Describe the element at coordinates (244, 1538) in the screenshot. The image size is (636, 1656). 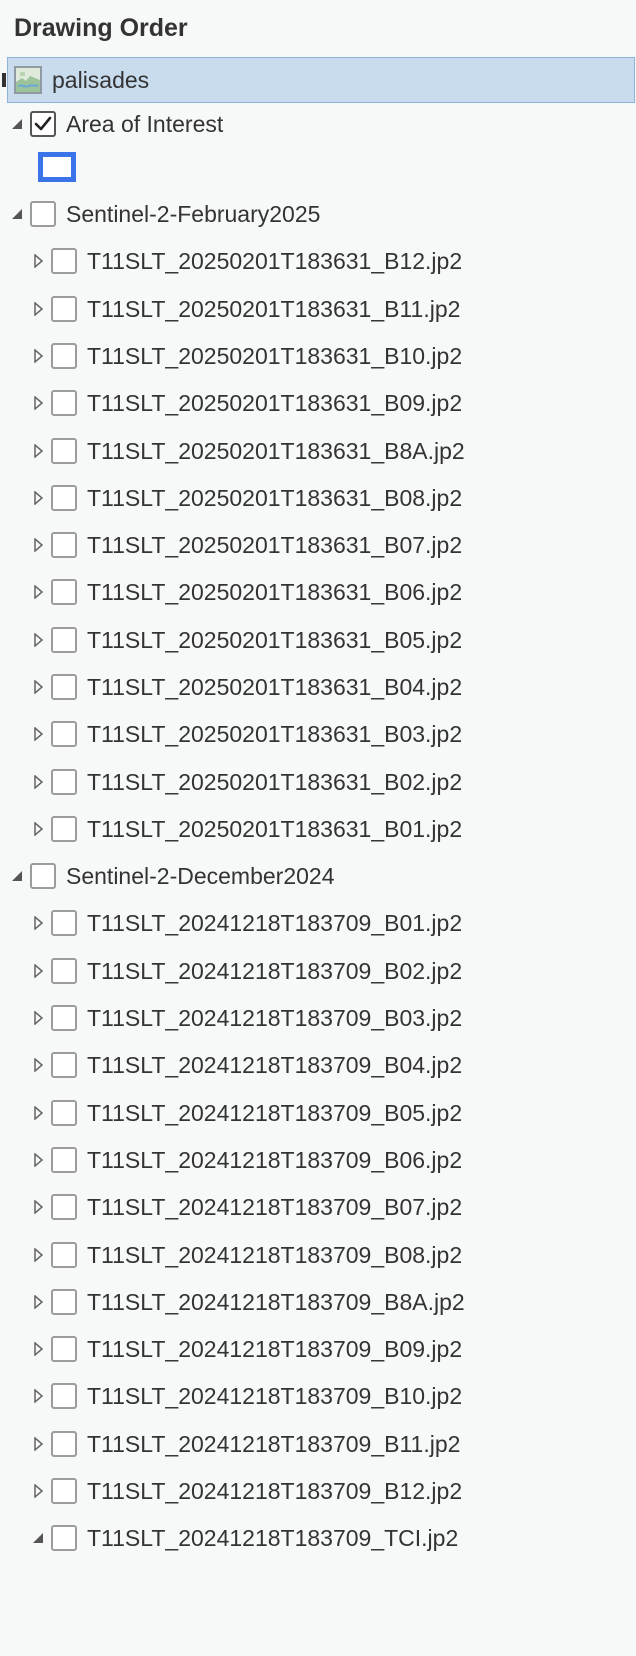
I see `raster-layer-row: T11SLT_20241218T183709_TCI.jp2` at that location.